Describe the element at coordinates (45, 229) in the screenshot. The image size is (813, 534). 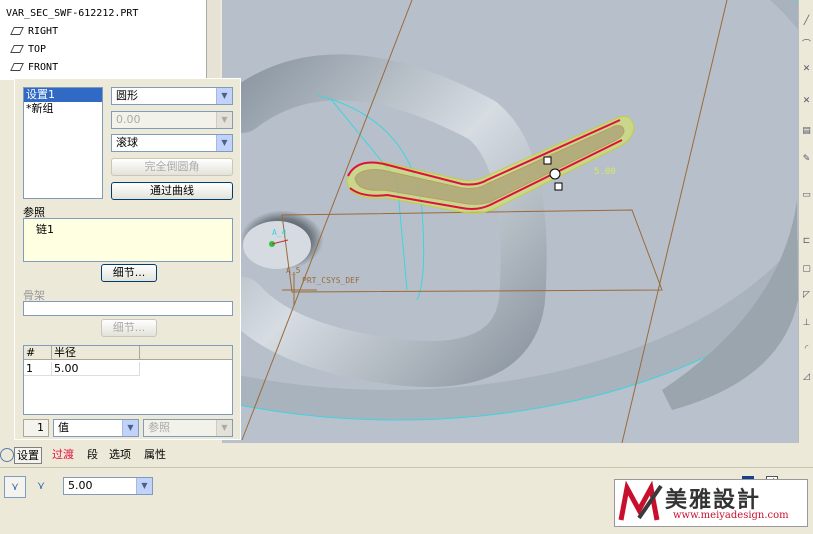
I see `reference-chain: 链1` at that location.